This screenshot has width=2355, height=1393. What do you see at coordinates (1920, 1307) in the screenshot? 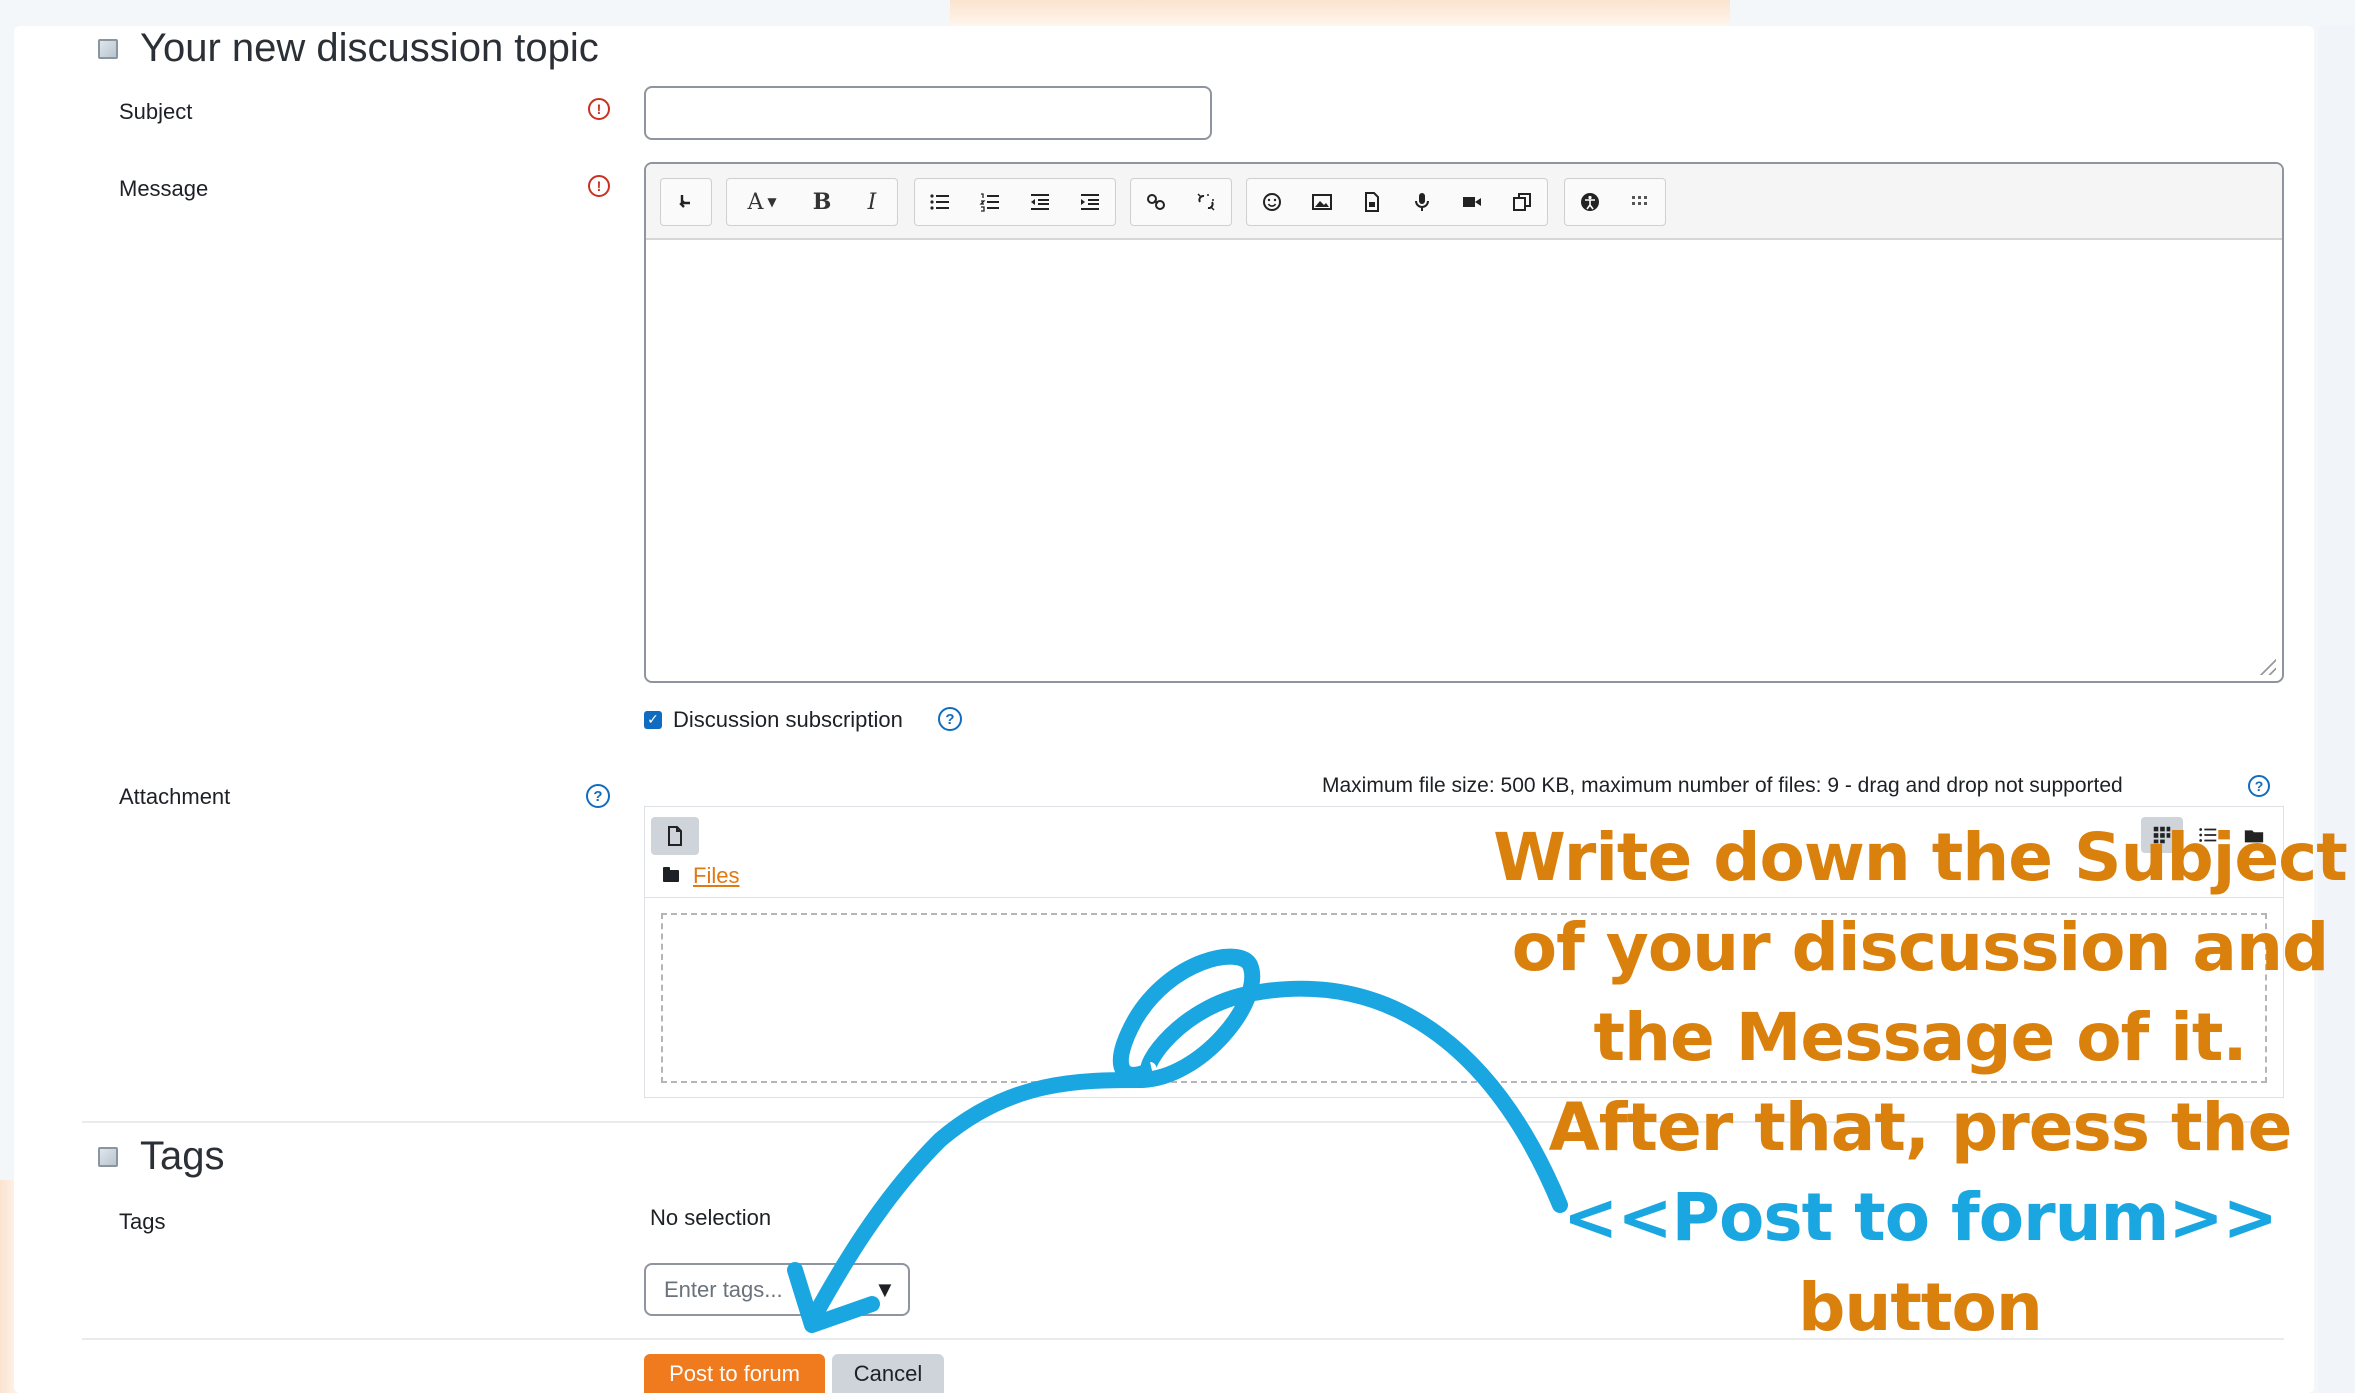
I see `annotation-line: button` at bounding box center [1920, 1307].